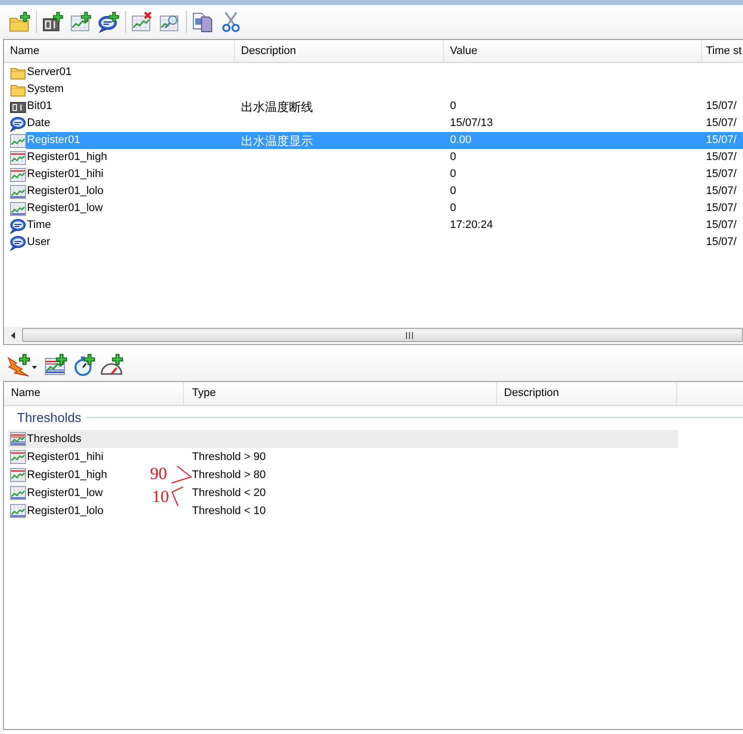 The width and height of the screenshot is (743, 734). What do you see at coordinates (384, 191) in the screenshot?
I see `list-row: Register01_lolo 0 15/07/` at bounding box center [384, 191].